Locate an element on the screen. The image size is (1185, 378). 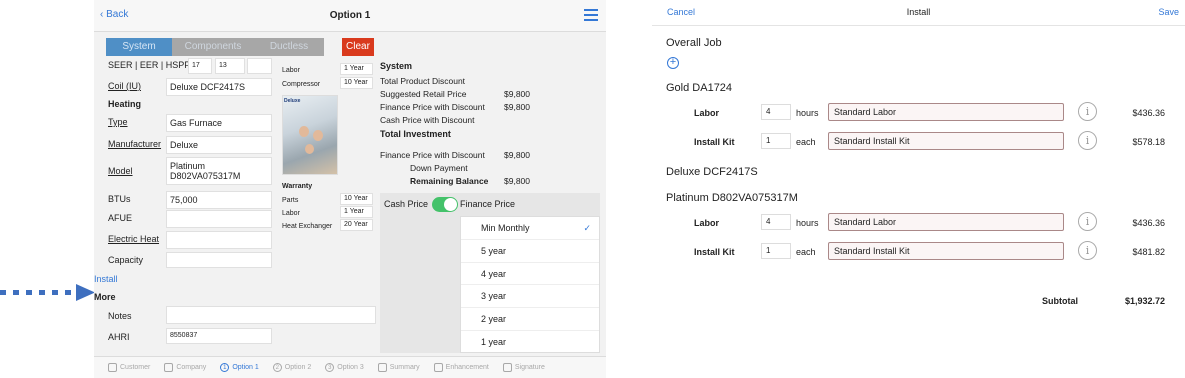
tab-summary: Summary is located at coordinates (392, 367).